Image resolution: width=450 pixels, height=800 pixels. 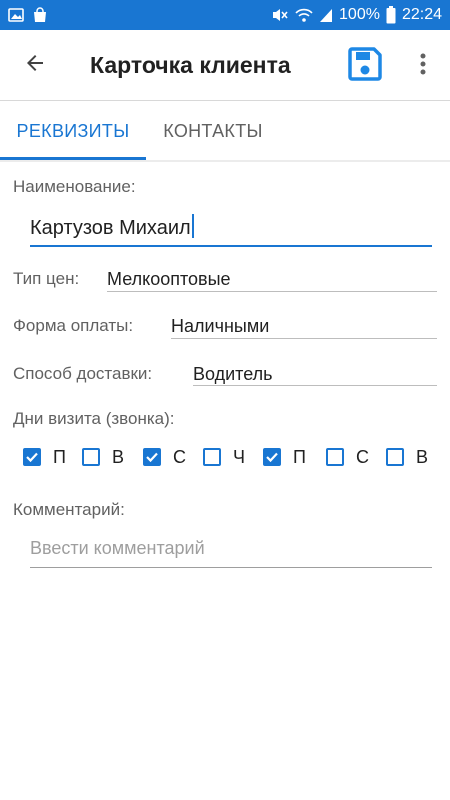 I want to click on save-button, so click(x=365, y=66).